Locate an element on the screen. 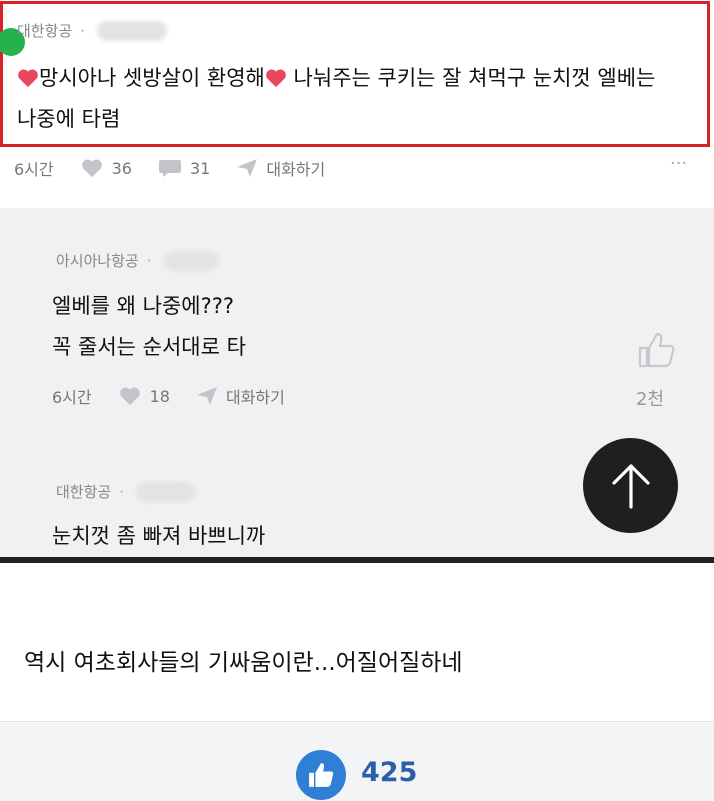 This screenshot has width=714, height=801. like-count: 18 is located at coordinates (159, 396).